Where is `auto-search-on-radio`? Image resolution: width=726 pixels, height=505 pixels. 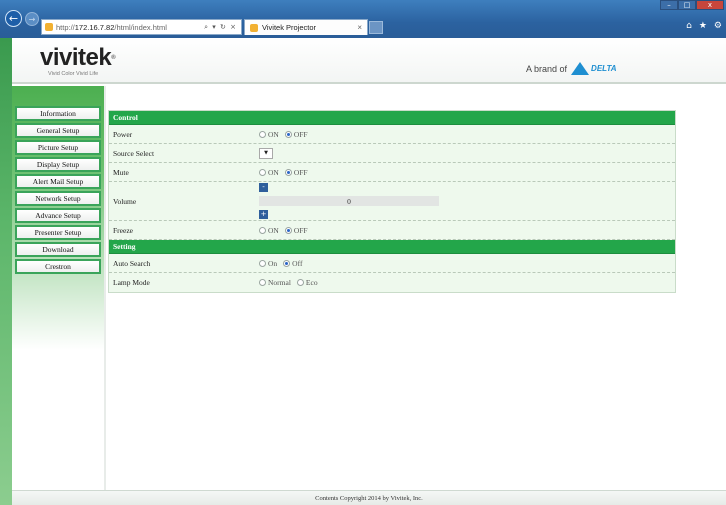
auto-search-on-radio is located at coordinates (262, 263).